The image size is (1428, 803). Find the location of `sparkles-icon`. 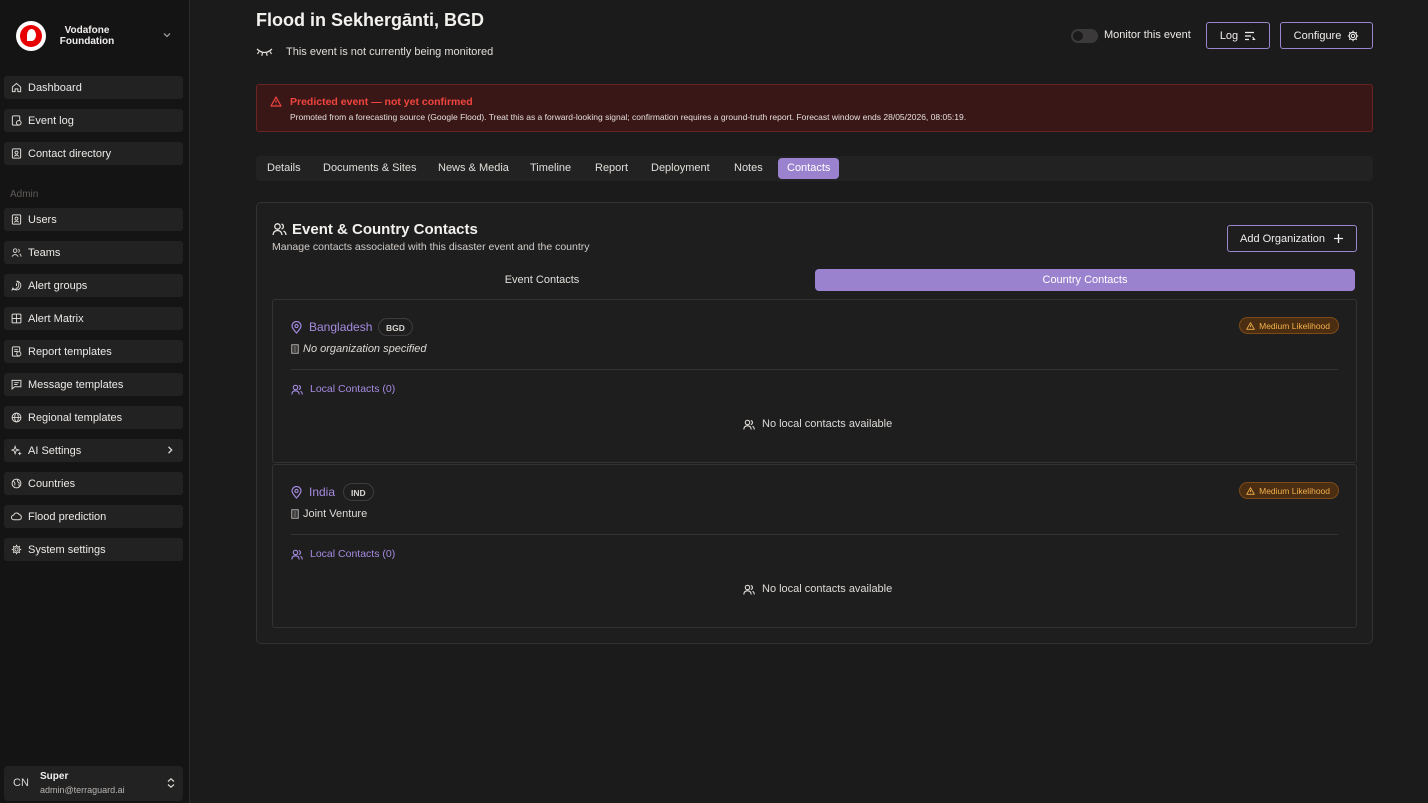

sparkles-icon is located at coordinates (16, 450).